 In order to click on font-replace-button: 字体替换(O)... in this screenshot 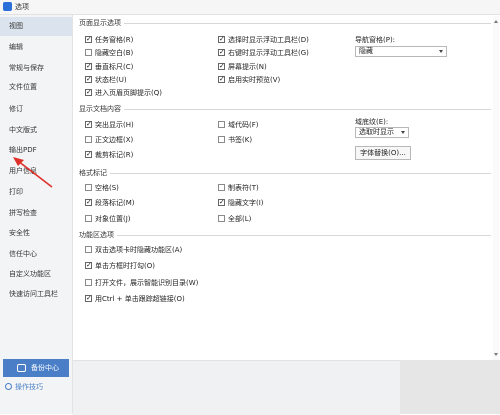, I will do `click(383, 153)`.